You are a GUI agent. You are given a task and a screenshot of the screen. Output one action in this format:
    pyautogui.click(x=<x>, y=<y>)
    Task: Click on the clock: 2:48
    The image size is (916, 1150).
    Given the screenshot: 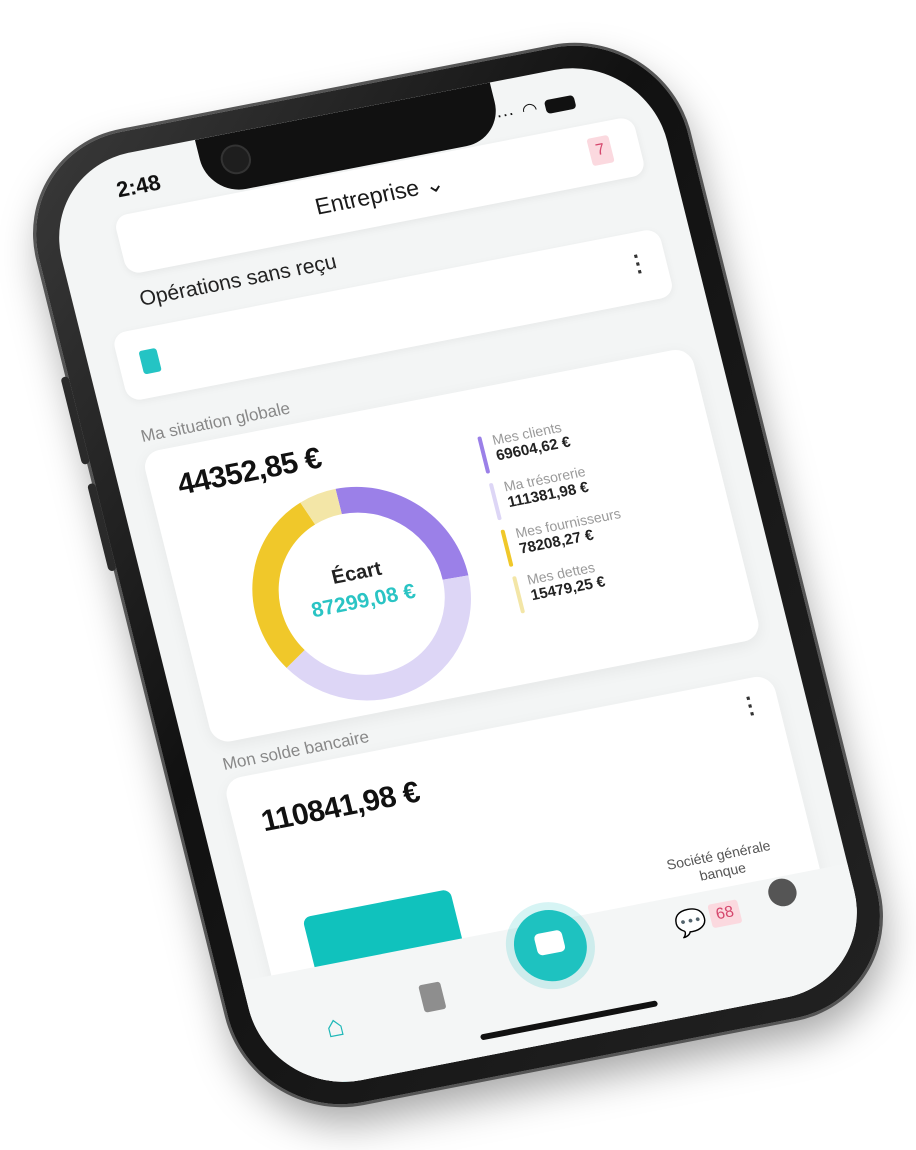 What is the action you would take?
    pyautogui.click(x=138, y=186)
    